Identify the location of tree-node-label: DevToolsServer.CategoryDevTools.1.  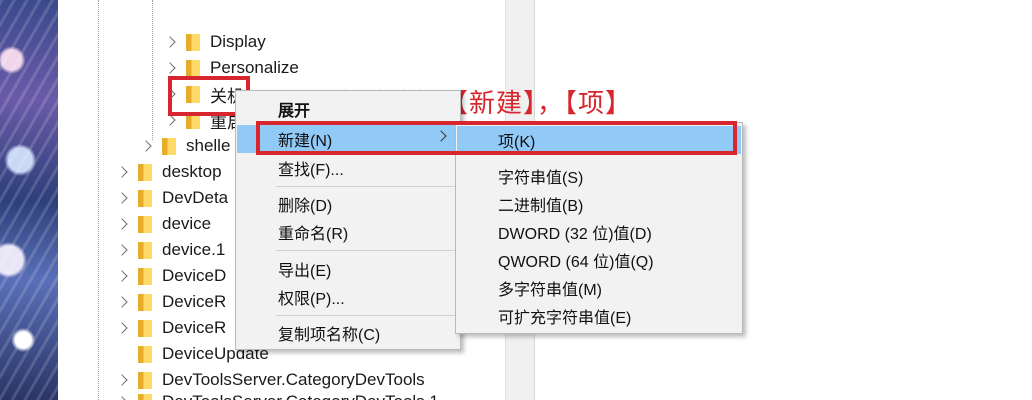
(300, 396).